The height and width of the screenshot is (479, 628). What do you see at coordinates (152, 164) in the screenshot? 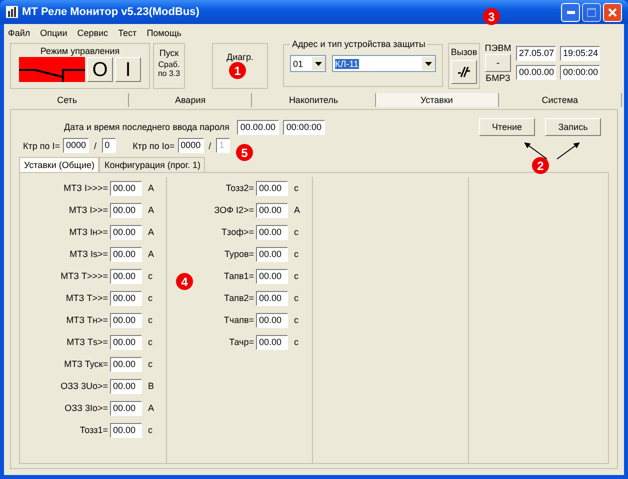
I see `tab: Конфигурация (прог. 1)` at bounding box center [152, 164].